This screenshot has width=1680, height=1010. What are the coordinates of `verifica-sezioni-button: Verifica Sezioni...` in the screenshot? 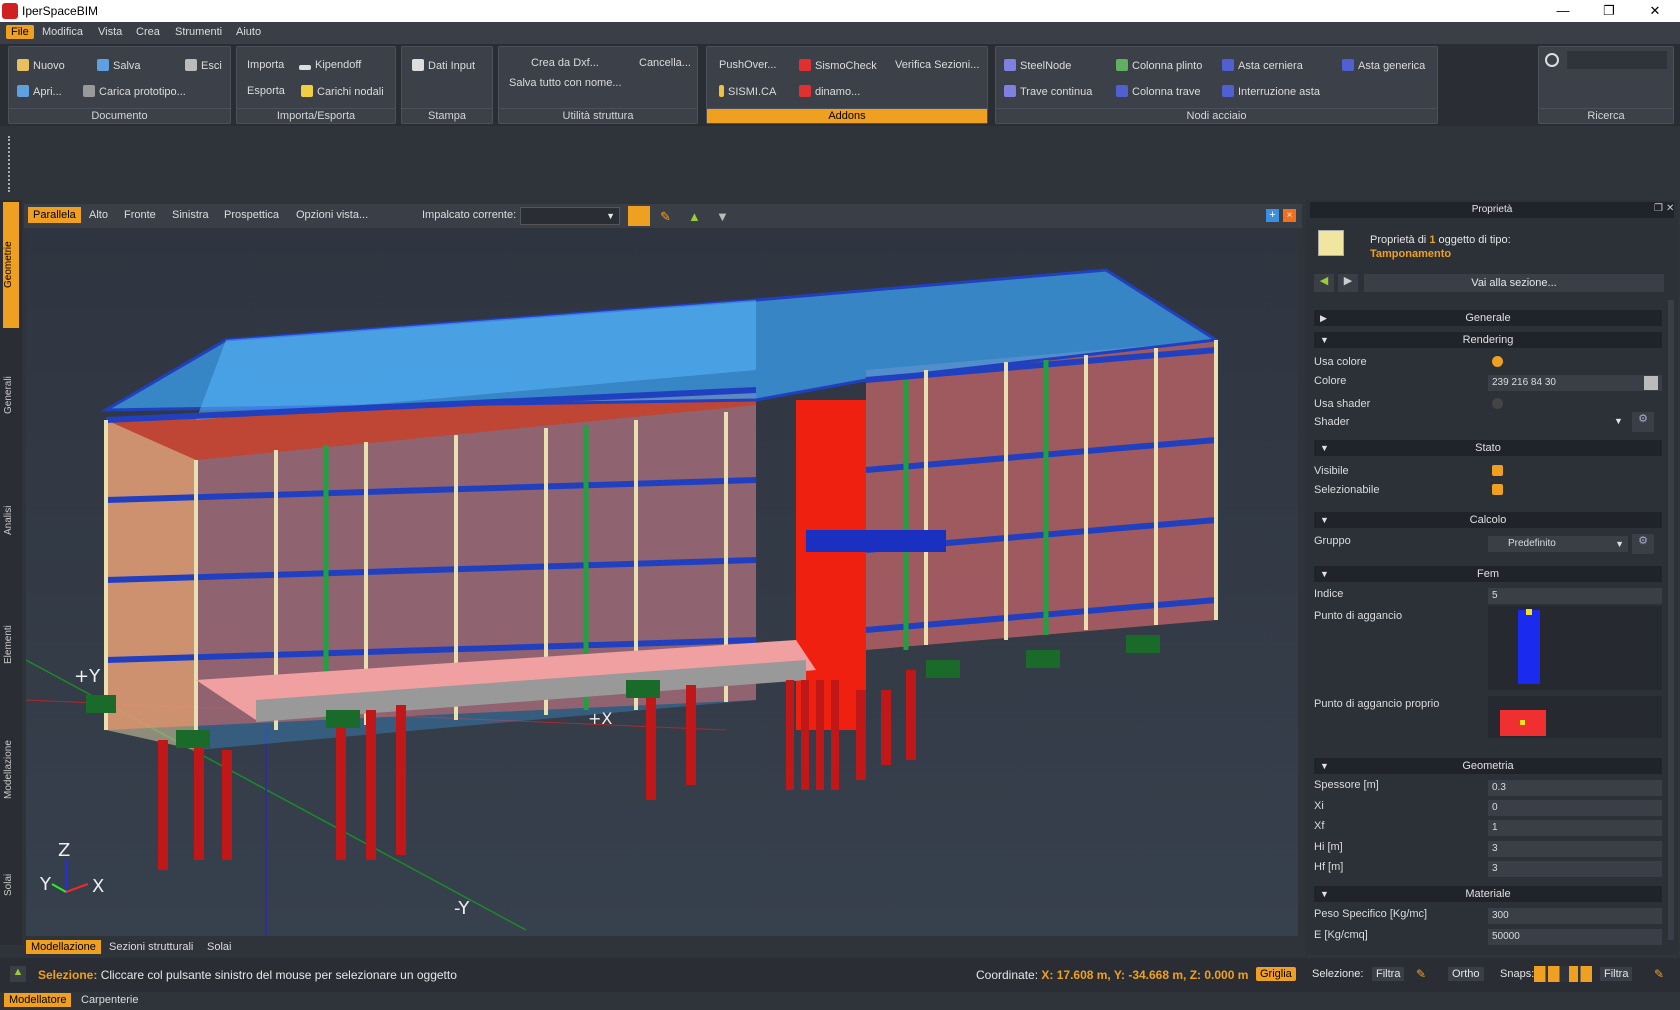 It's located at (937, 65).